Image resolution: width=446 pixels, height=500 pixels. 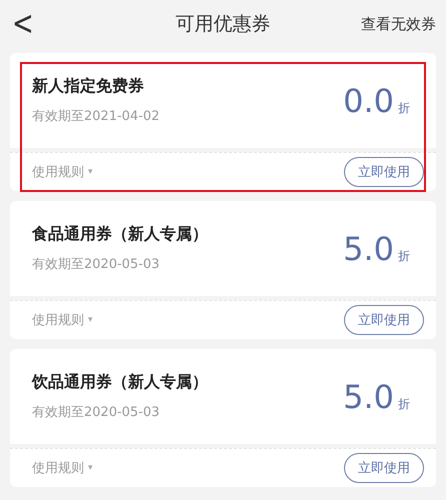 I want to click on coupon-name: 饮品通用券（新人专属）, so click(x=120, y=382).